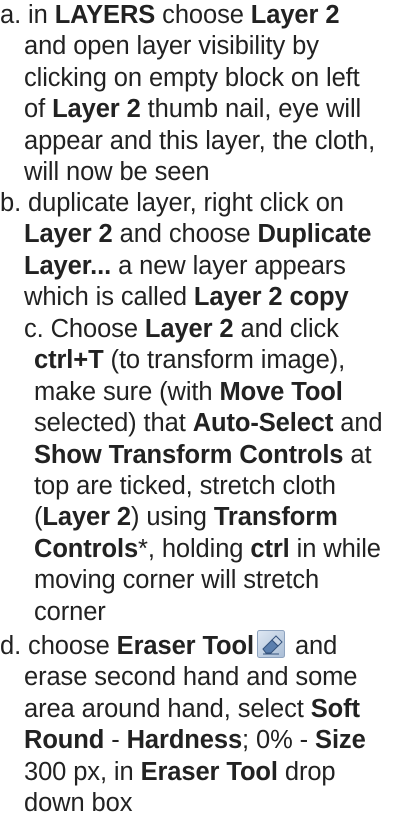  I want to click on step-a-line-1: a. in LAYERS choose Layer 2, so click(170, 15).